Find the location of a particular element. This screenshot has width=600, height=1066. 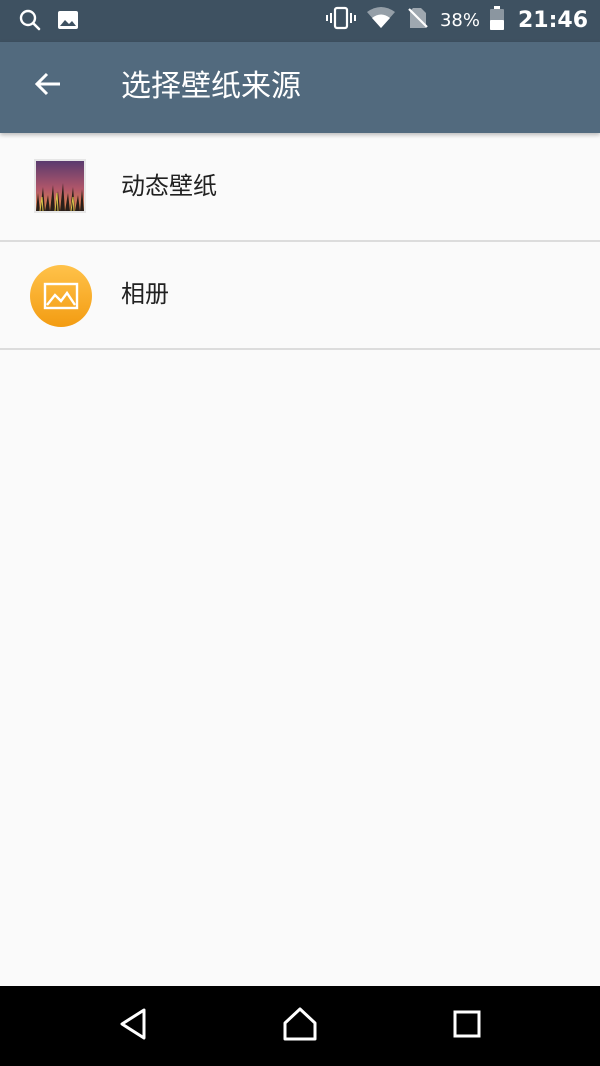

nav-back-button is located at coordinates (133, 1026).